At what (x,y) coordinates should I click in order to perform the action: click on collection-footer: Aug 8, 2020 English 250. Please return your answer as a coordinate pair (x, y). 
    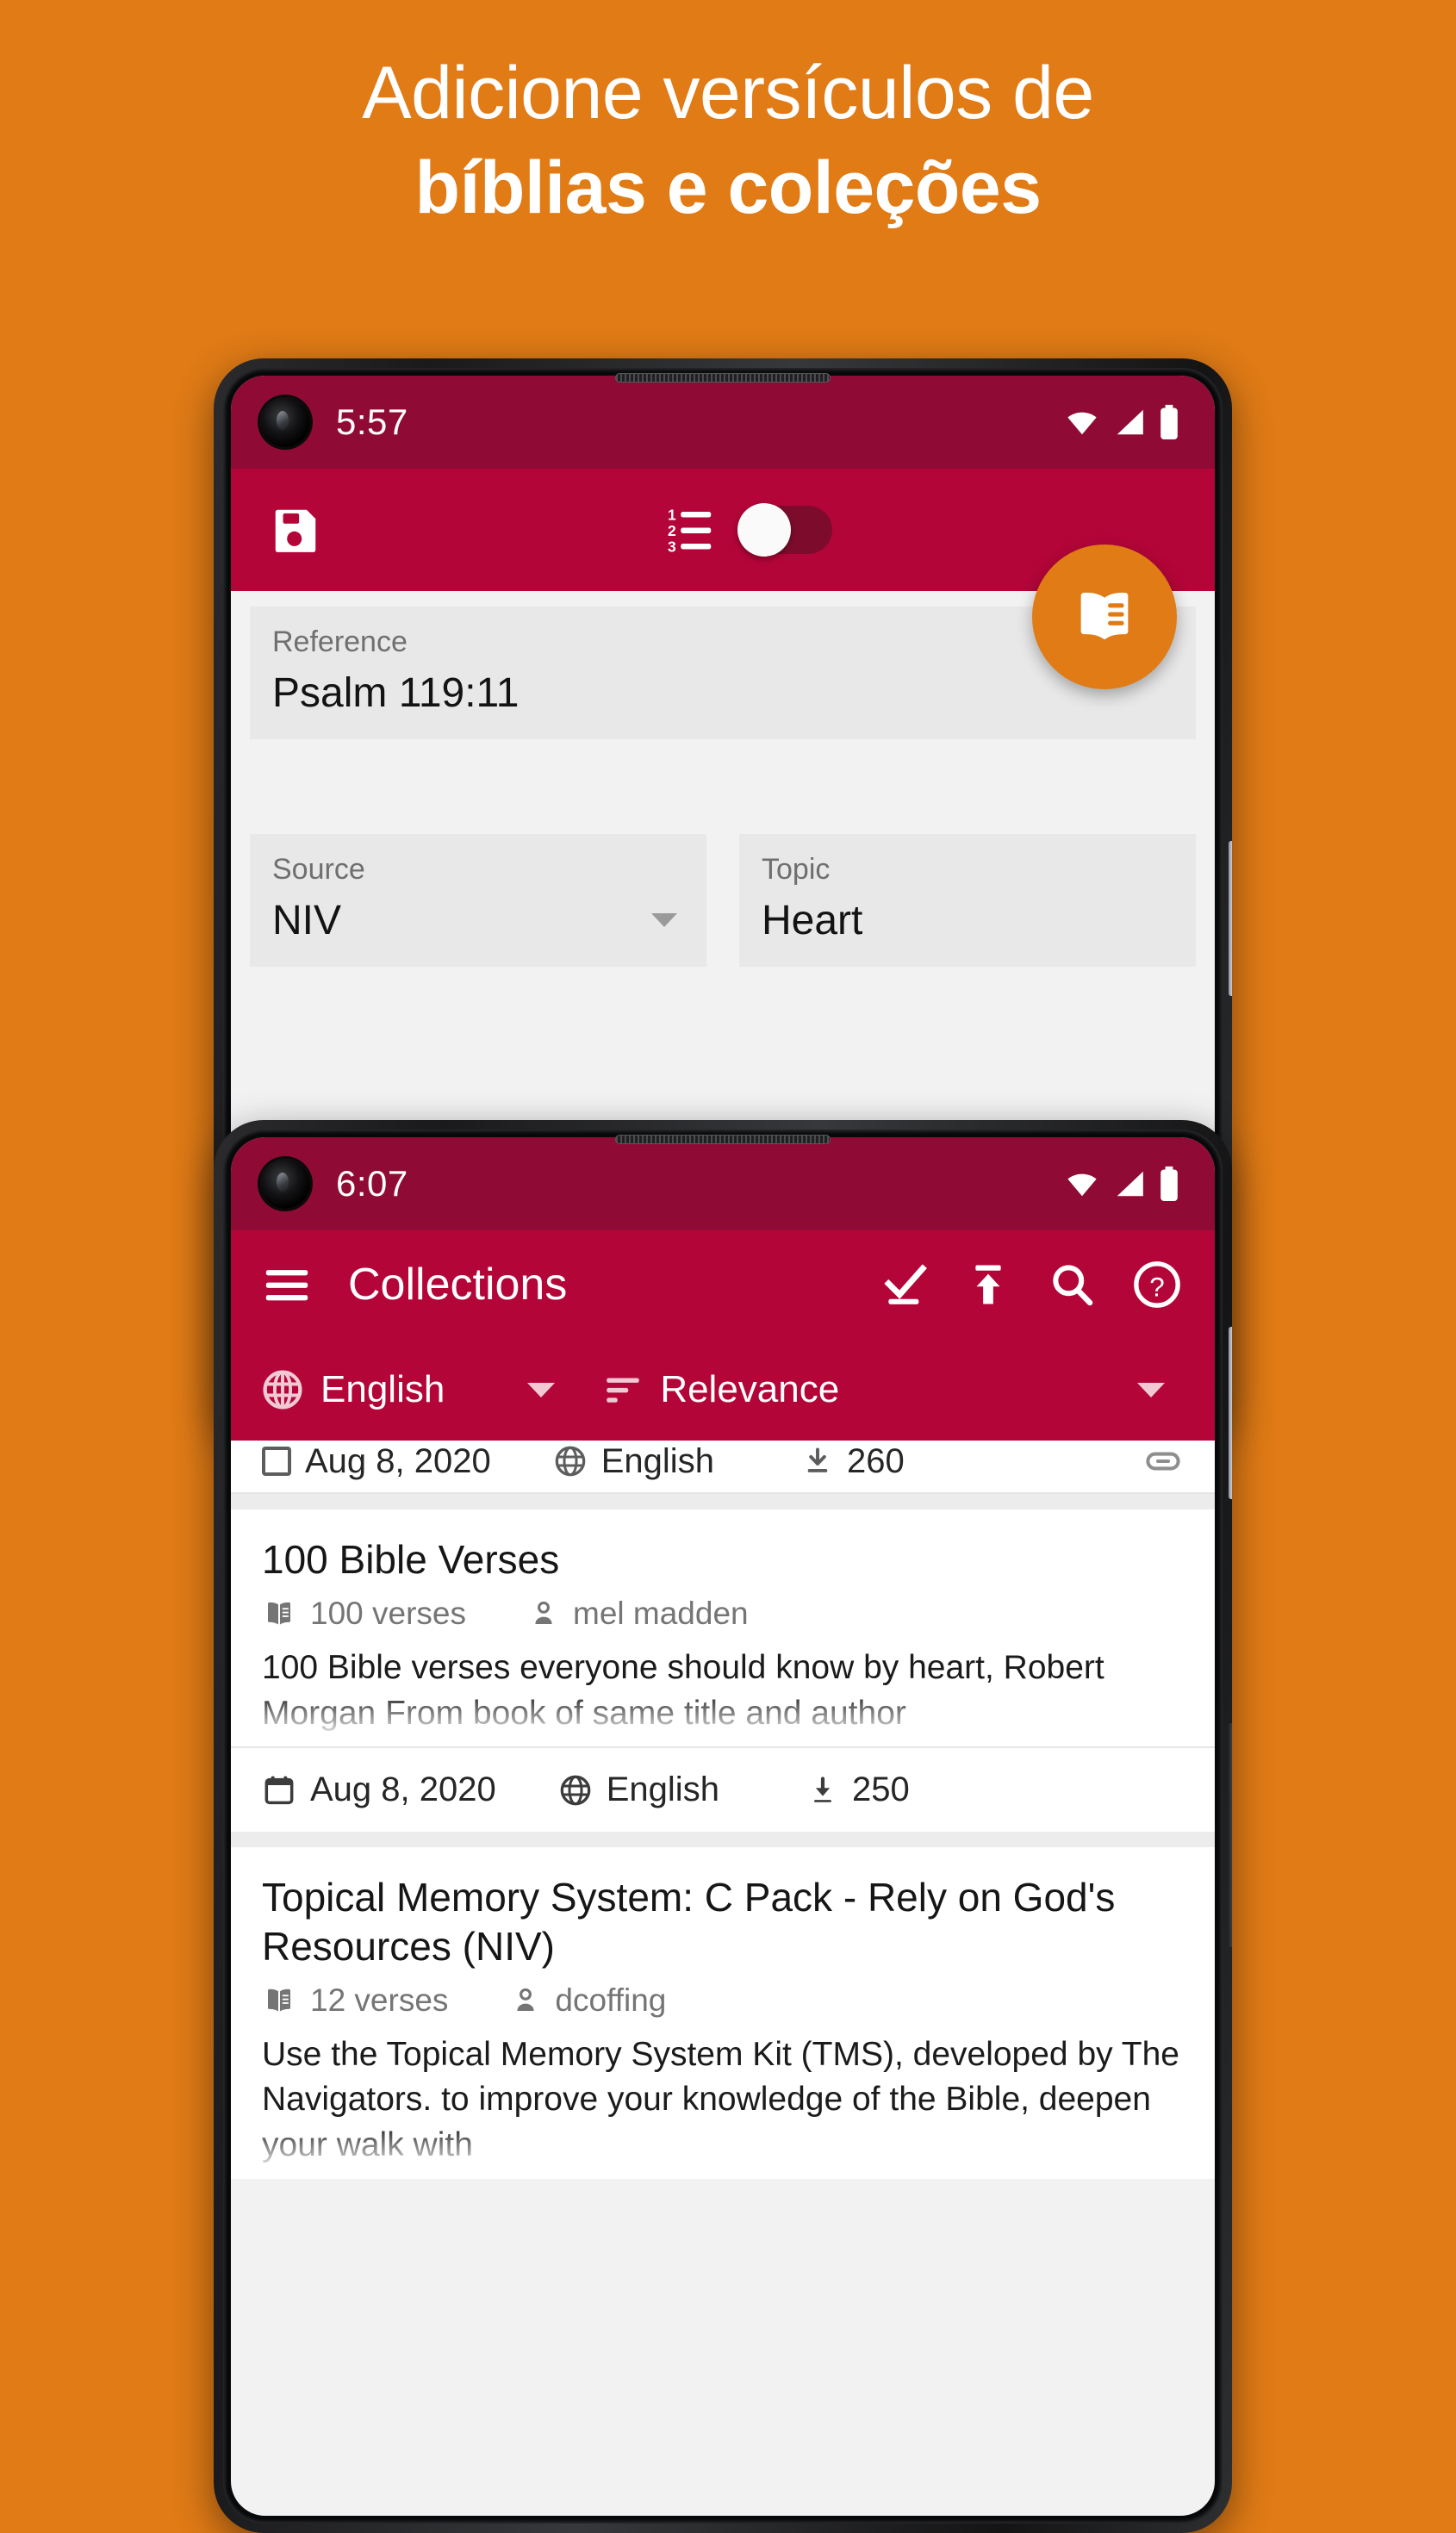
    Looking at the image, I should click on (723, 1789).